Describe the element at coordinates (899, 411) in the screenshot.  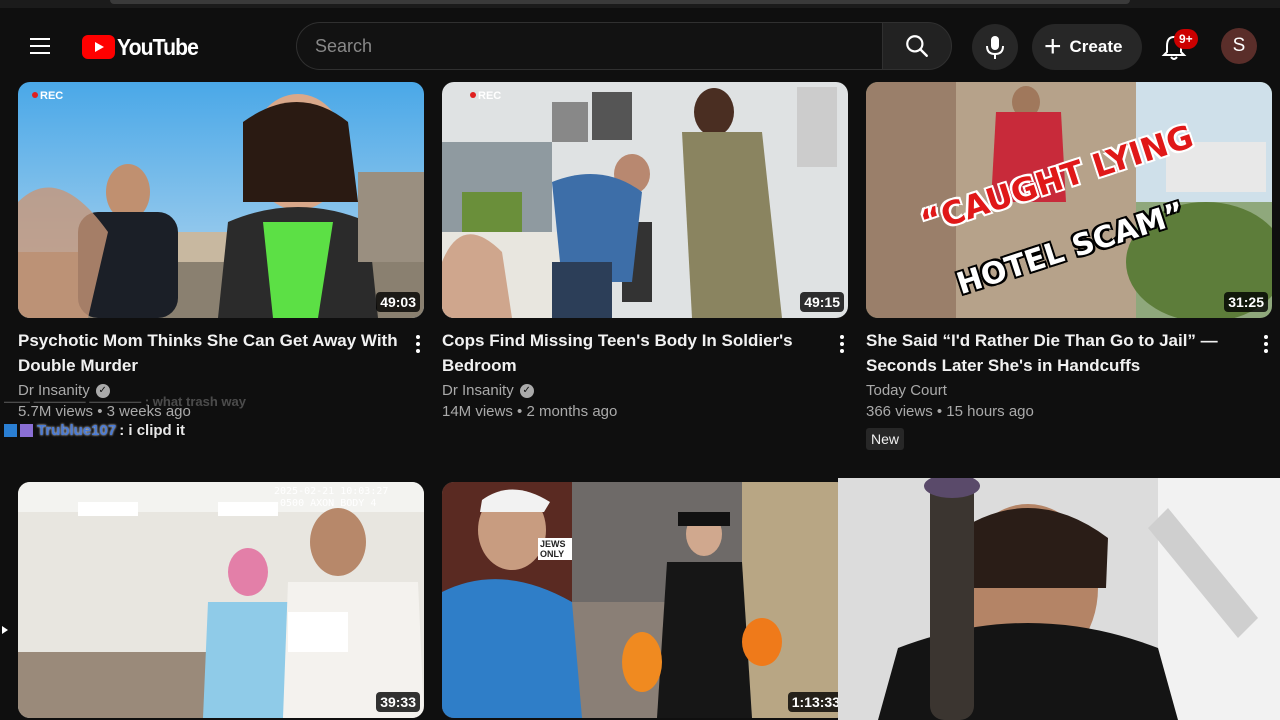
I see `view-count: 366 views` at that location.